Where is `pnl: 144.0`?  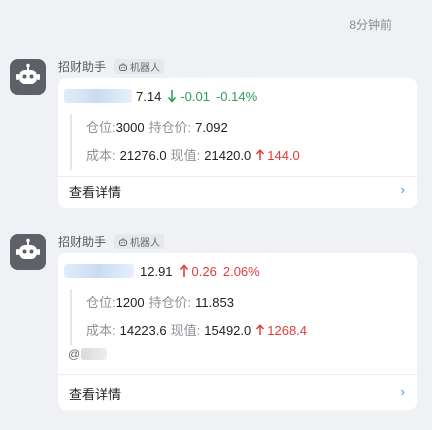 pnl: 144.0 is located at coordinates (277, 155).